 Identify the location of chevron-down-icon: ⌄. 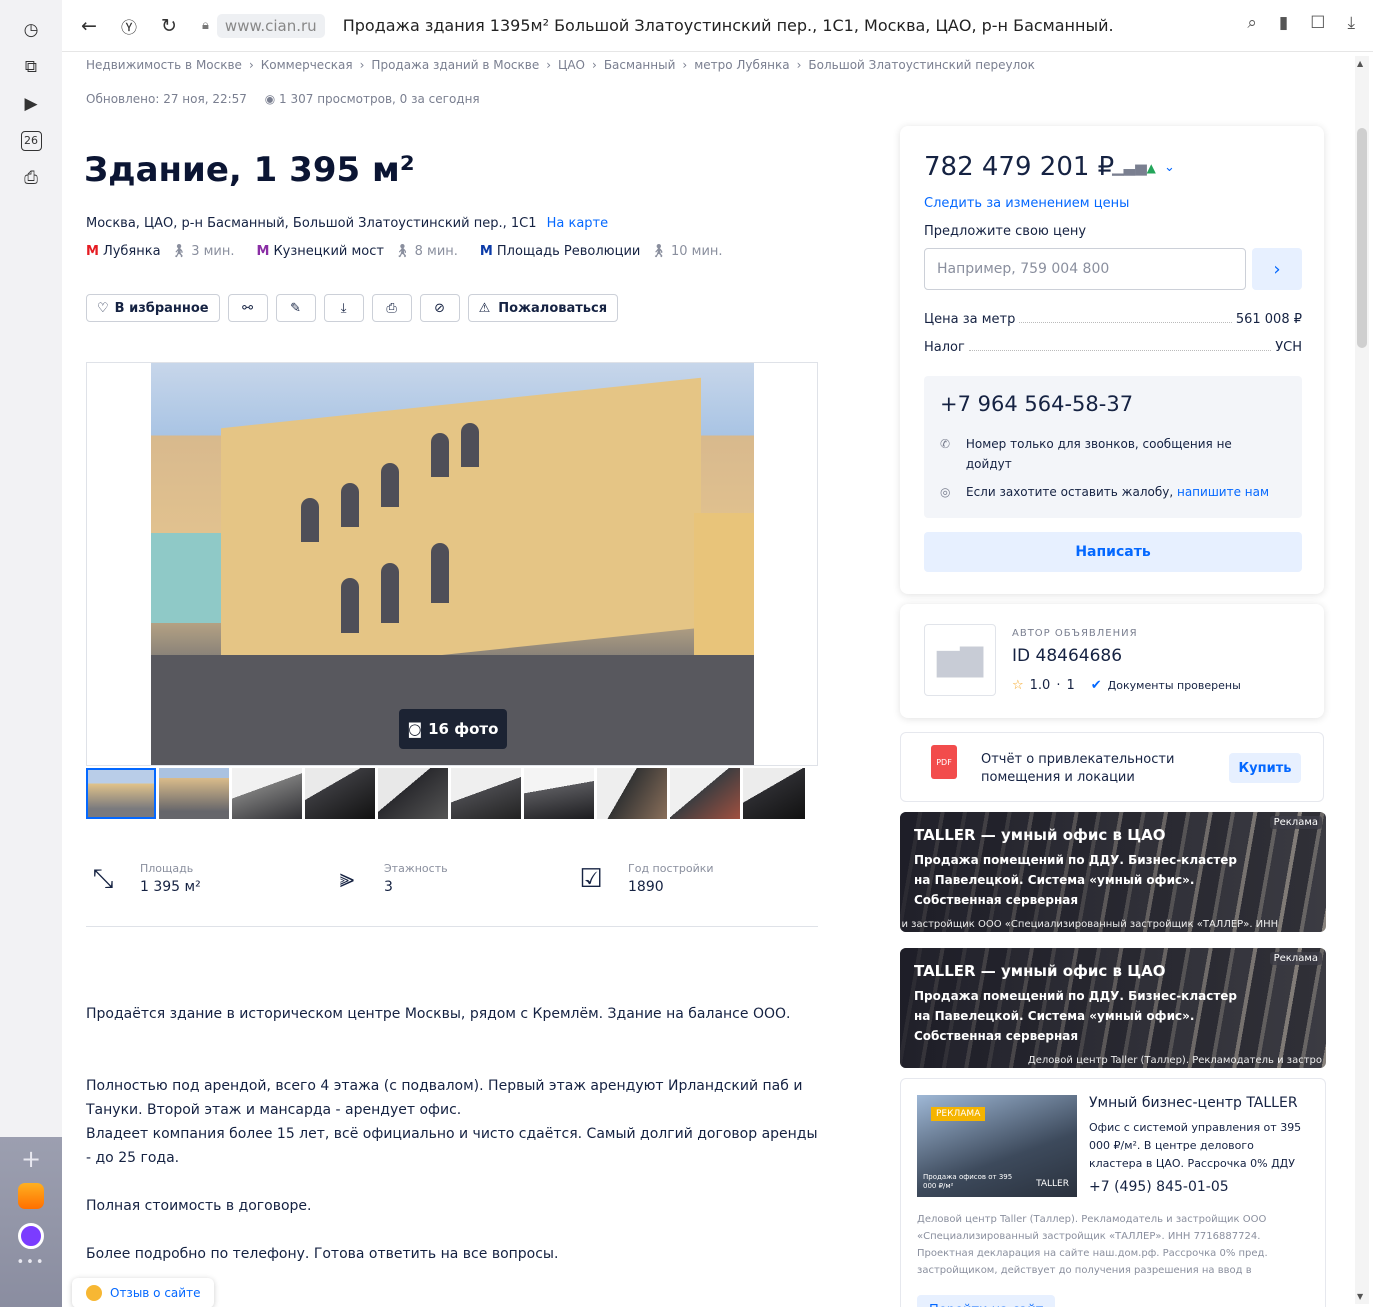
(1169, 167).